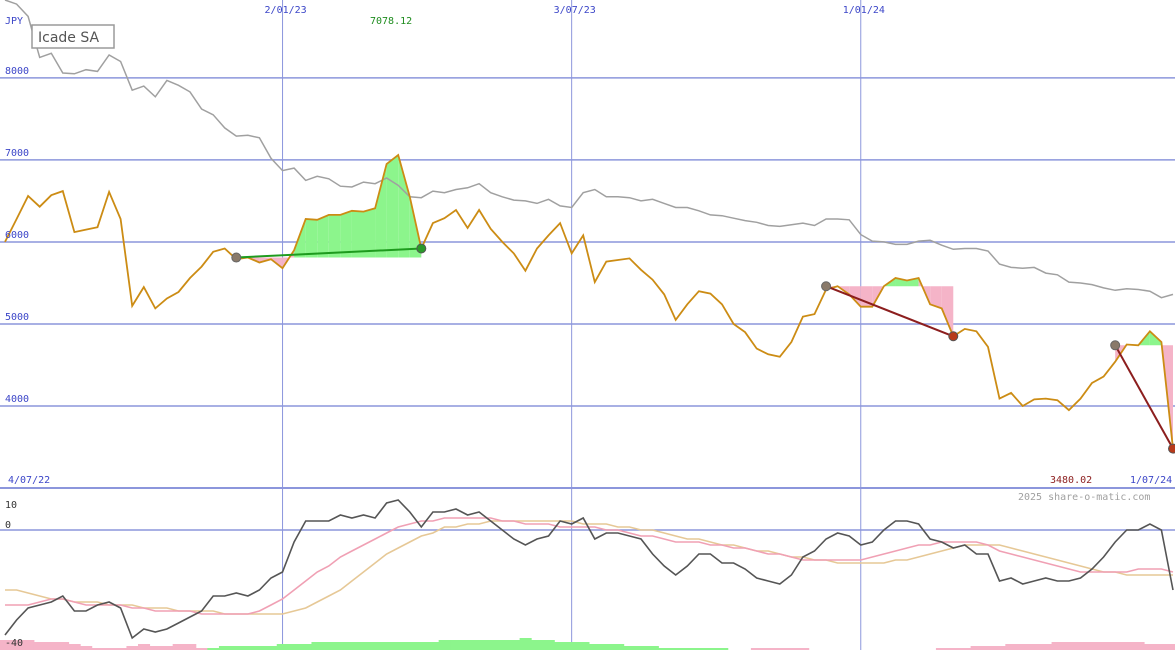 Image resolution: width=1175 pixels, height=650 pixels. I want to click on max-value-label: 7078.12, so click(391, 21).